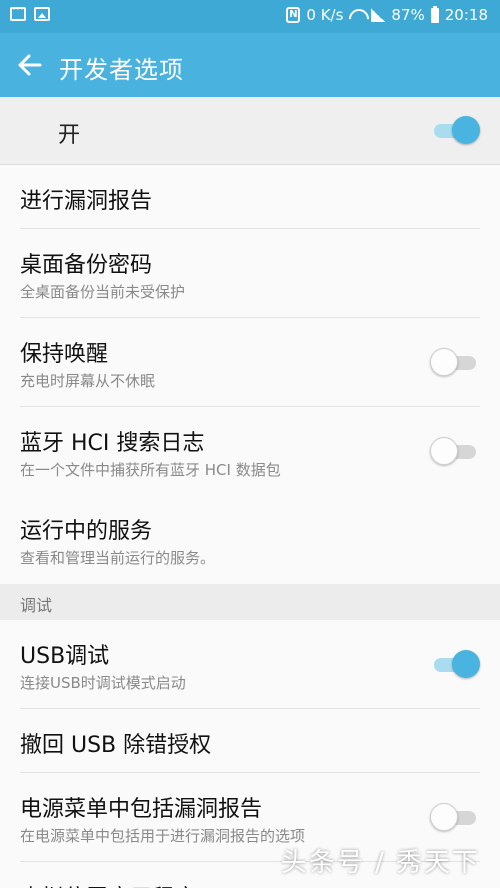  What do you see at coordinates (88, 381) in the screenshot?
I see `setting-subtitle: 充电时屏幕从不休眠` at bounding box center [88, 381].